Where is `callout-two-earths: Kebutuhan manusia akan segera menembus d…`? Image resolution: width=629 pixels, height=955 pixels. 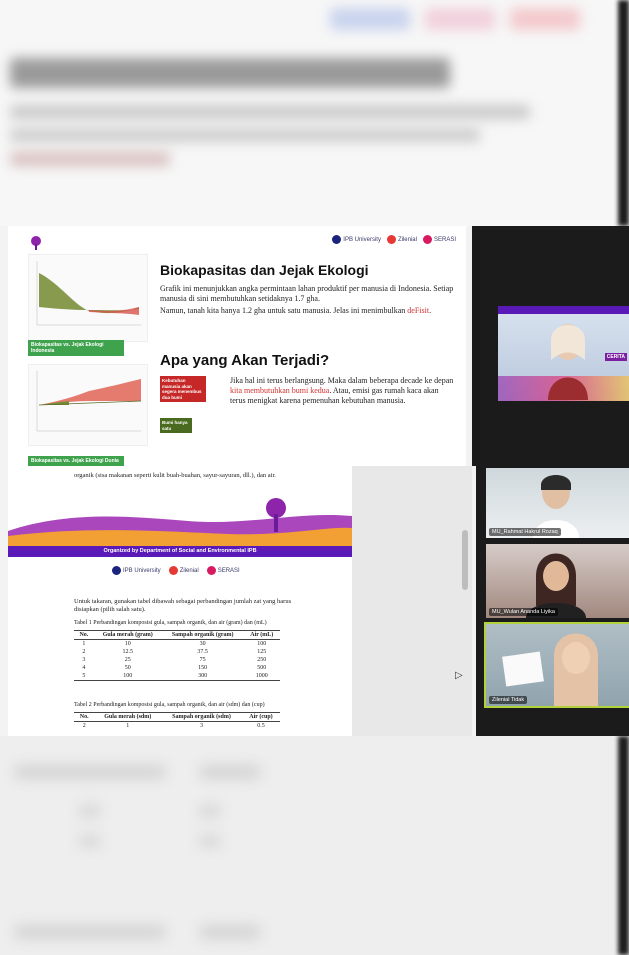 callout-two-earths: Kebutuhan manusia akan segera menembus d… is located at coordinates (183, 389).